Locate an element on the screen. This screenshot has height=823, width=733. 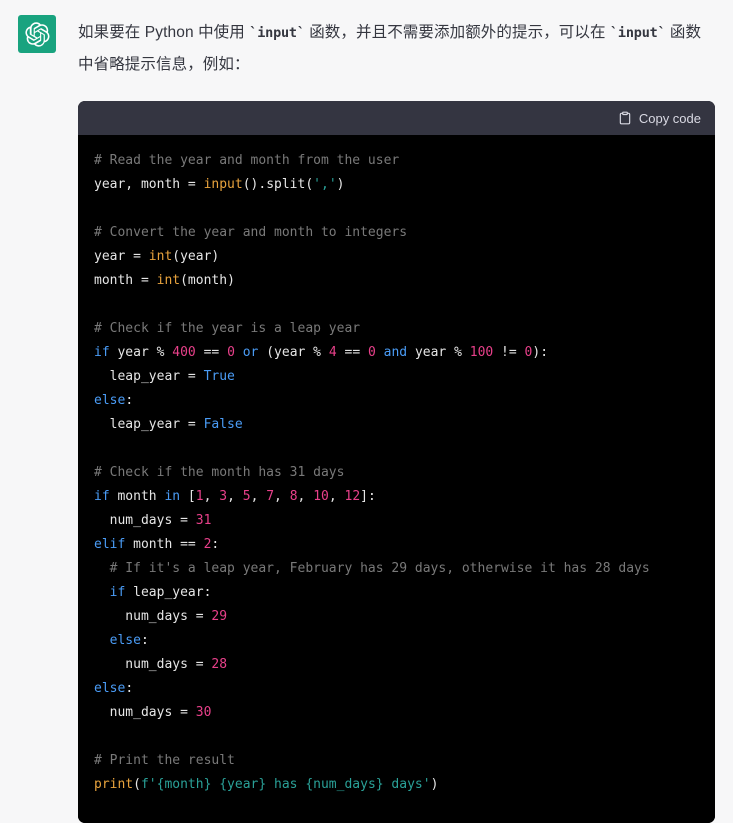
code-line: # Convert the year and month to integers is located at coordinates (396, 233).